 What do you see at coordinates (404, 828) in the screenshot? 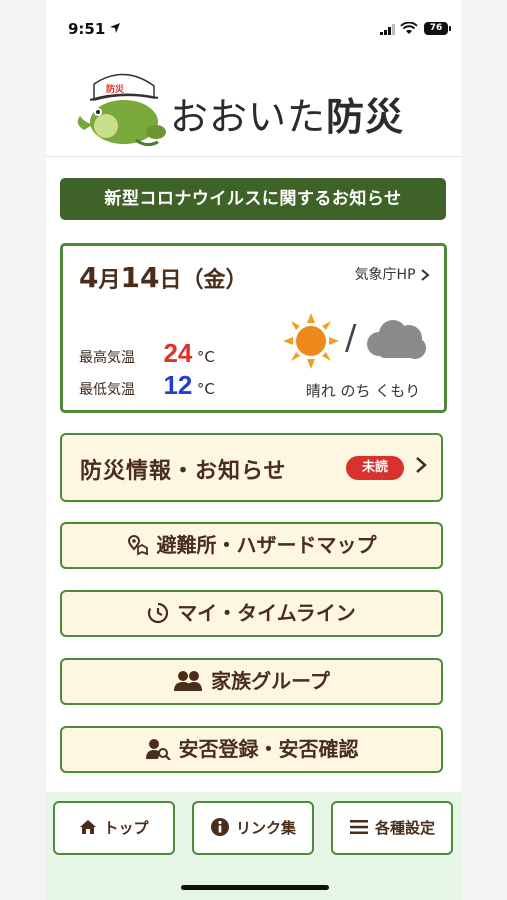
I see `tab-settings-label: 各種設定` at bounding box center [404, 828].